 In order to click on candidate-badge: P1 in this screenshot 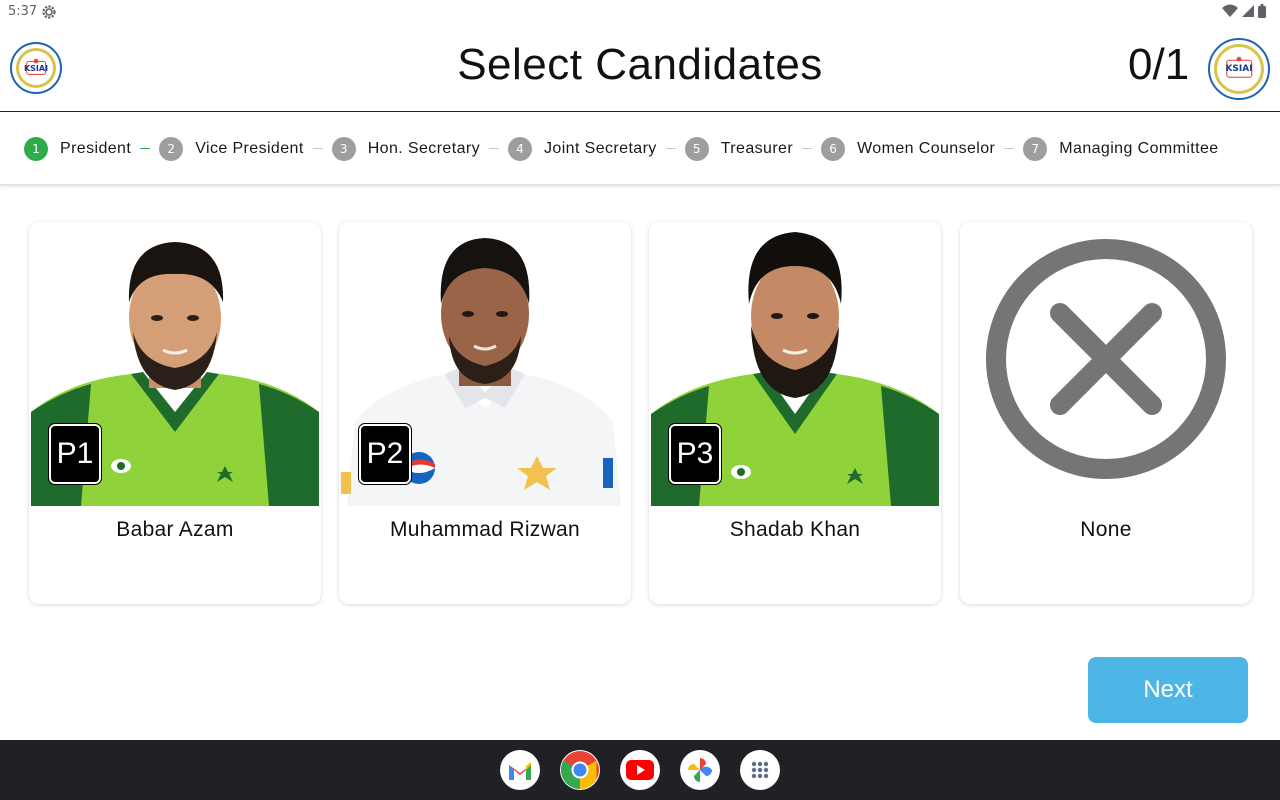, I will do `click(75, 454)`.